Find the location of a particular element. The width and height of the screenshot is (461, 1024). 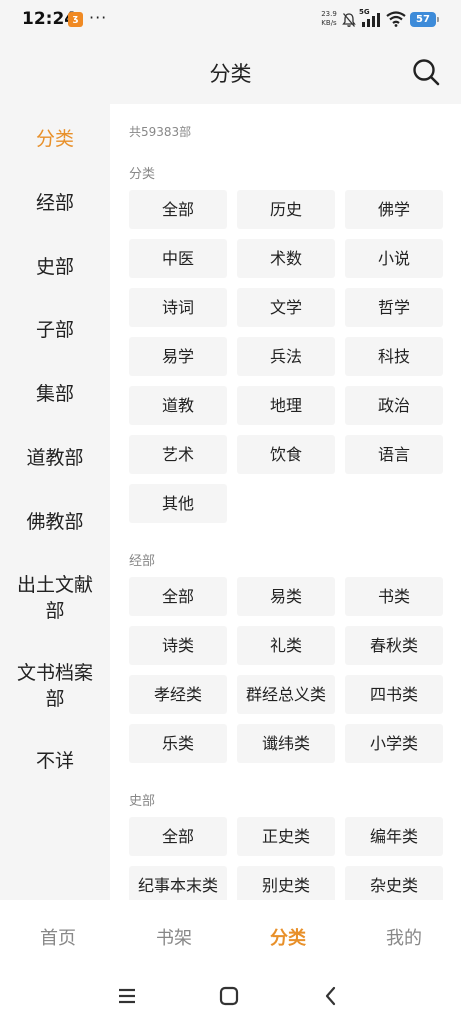

net-speed: 23.9 KB/s is located at coordinates (329, 19).